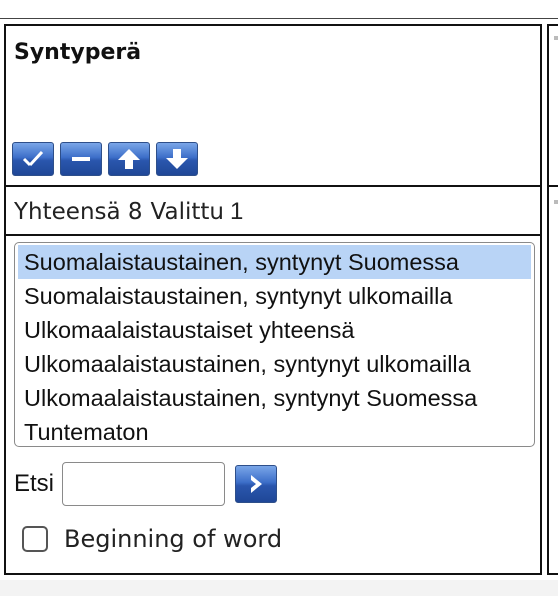 This screenshot has width=558, height=596. I want to click on beginning-of-word-row: Beginning of word, so click(152, 539).